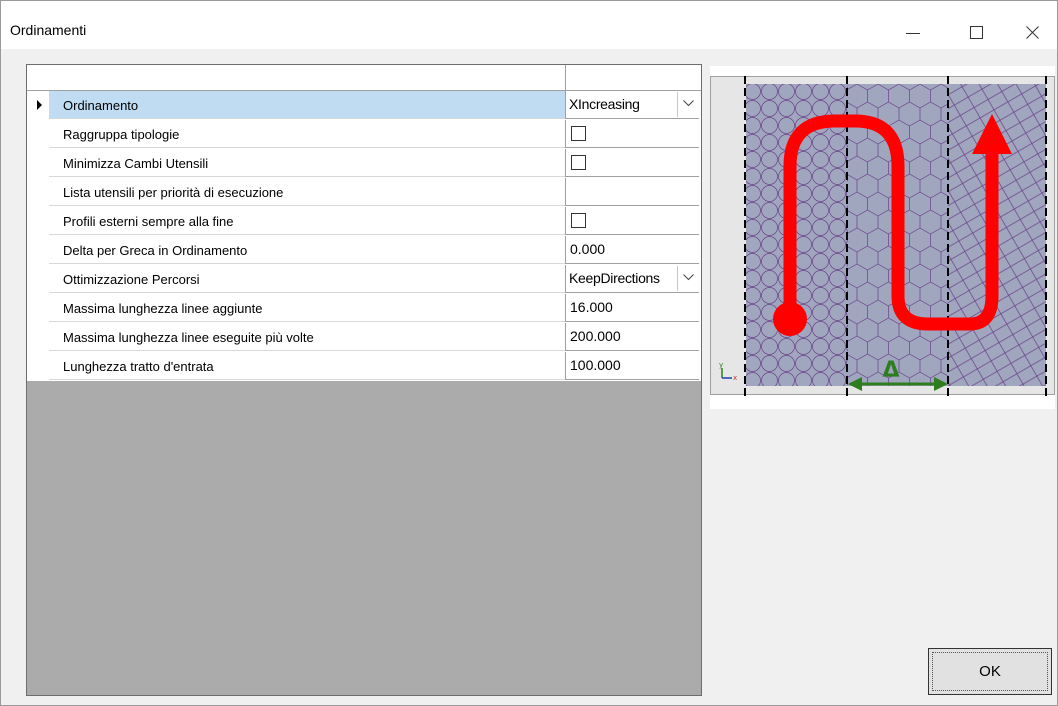 This screenshot has height=706, width=1058. I want to click on column-splitter, so click(565, 77).